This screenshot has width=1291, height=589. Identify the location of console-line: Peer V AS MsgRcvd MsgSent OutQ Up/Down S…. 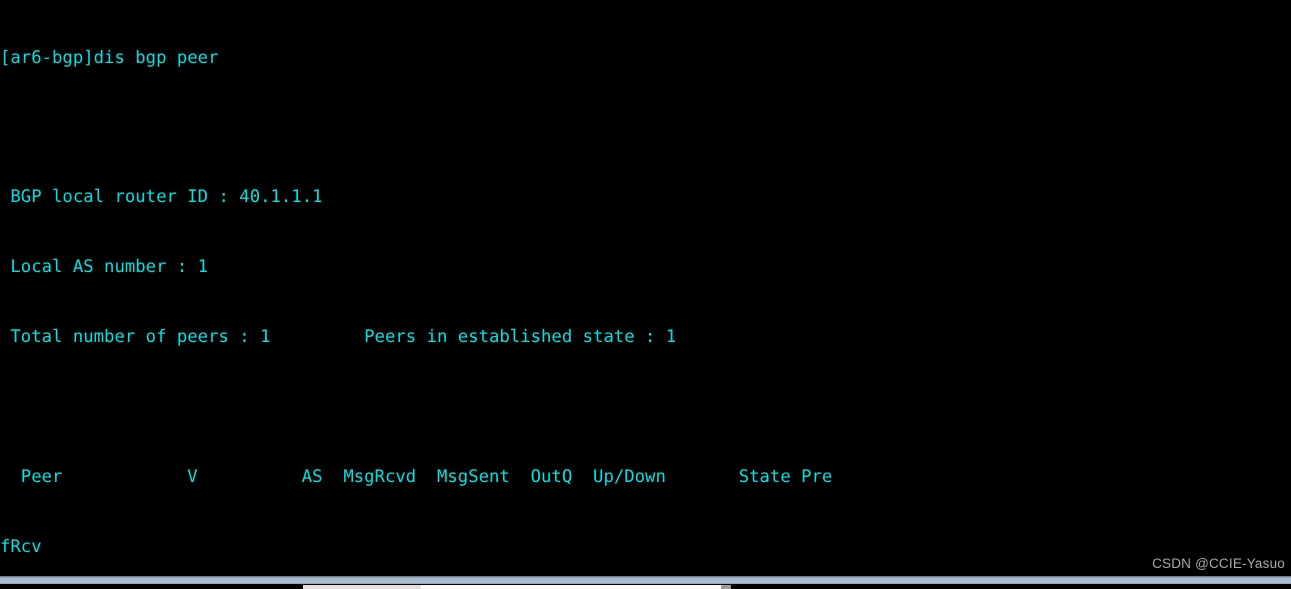
(416, 476).